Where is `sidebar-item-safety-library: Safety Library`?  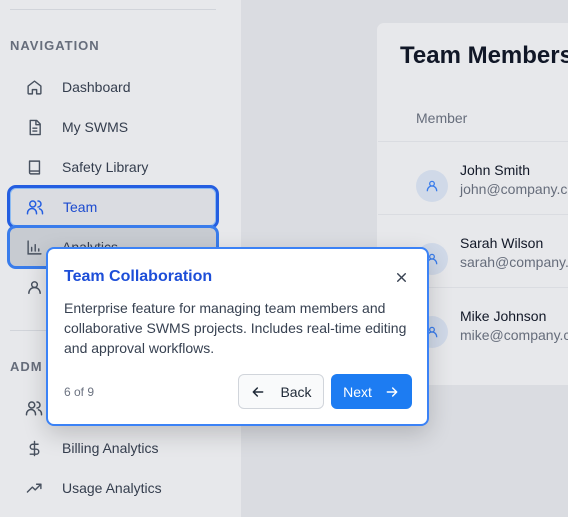
sidebar-item-safety-library: Safety Library is located at coordinates (113, 167).